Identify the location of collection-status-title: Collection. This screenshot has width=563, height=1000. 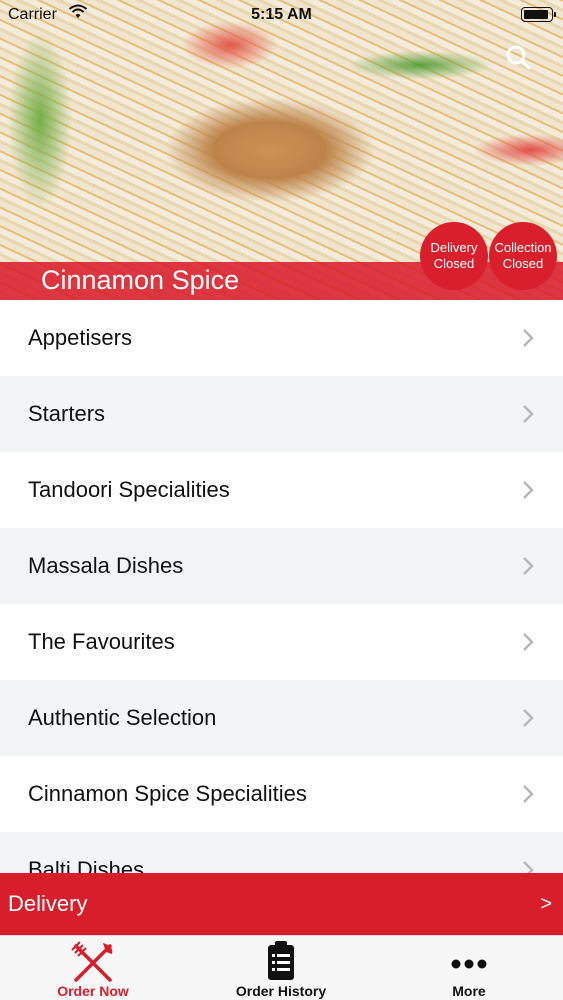
(523, 247).